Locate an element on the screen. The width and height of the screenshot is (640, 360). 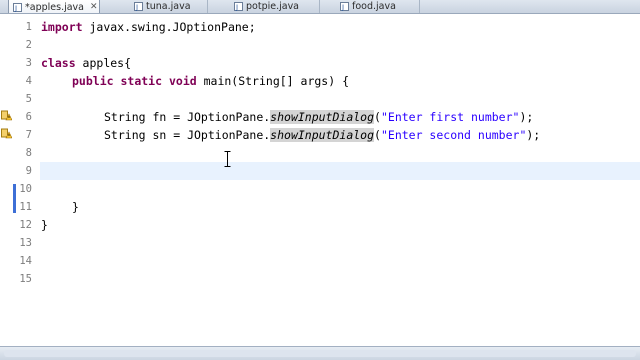
code-text: apples{ is located at coordinates (103, 63).